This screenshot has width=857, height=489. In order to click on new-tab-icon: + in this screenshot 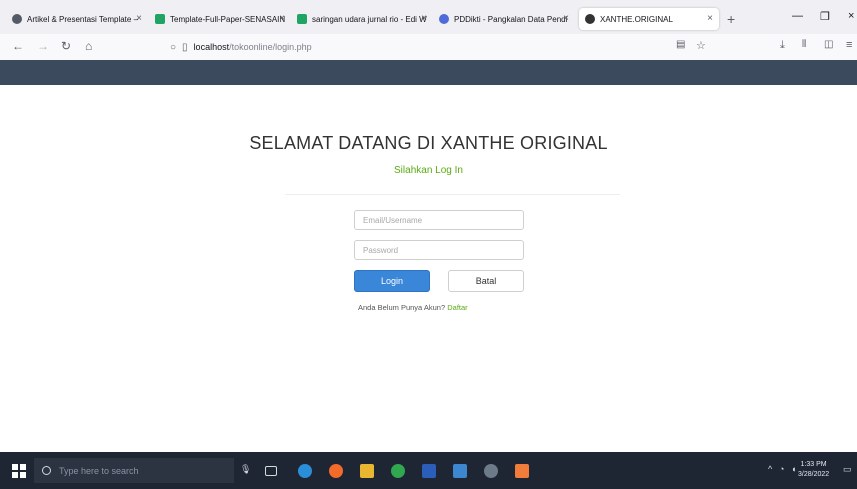, I will do `click(731, 19)`.